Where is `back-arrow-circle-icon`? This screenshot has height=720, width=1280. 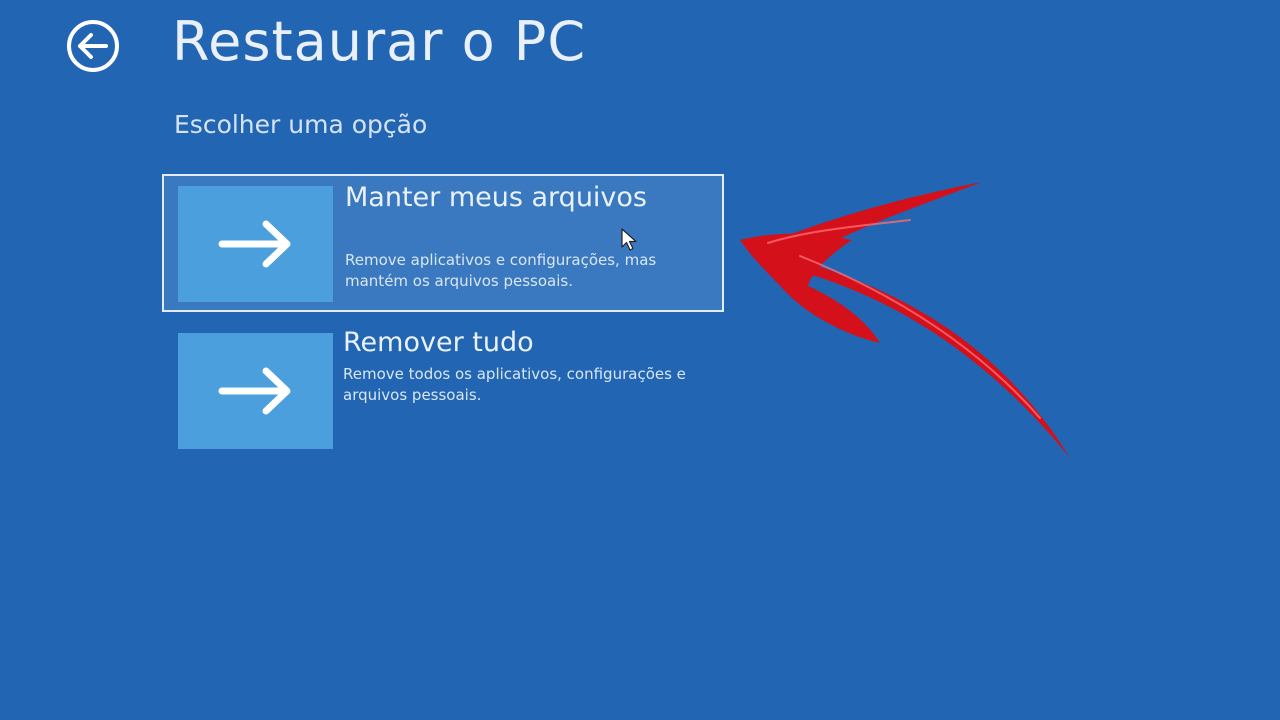
back-arrow-circle-icon is located at coordinates (93, 46).